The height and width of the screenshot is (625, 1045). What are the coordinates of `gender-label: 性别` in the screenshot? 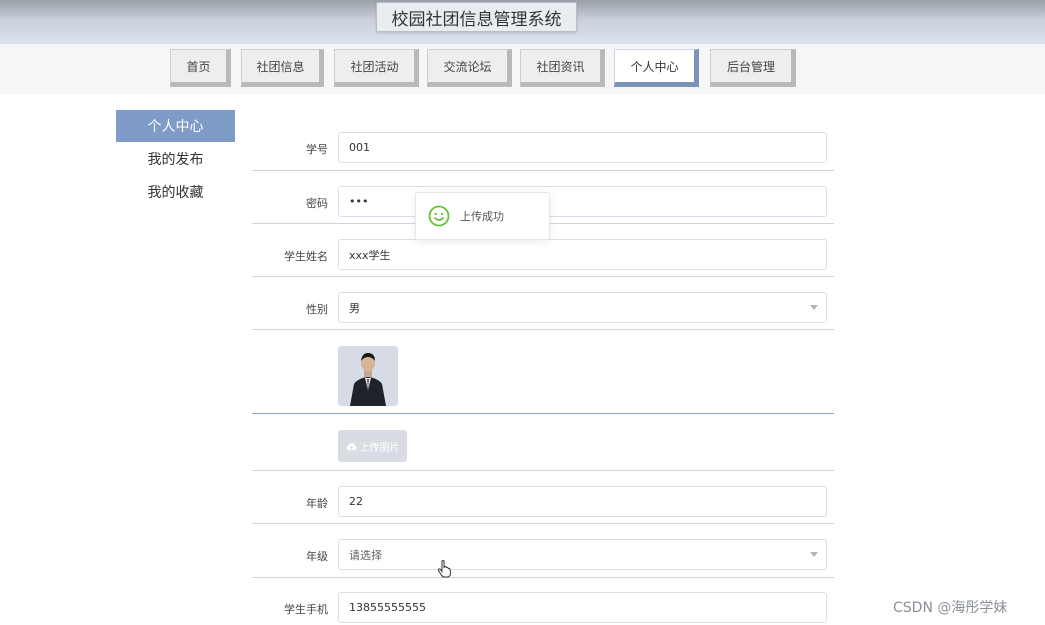 It's located at (317, 309).